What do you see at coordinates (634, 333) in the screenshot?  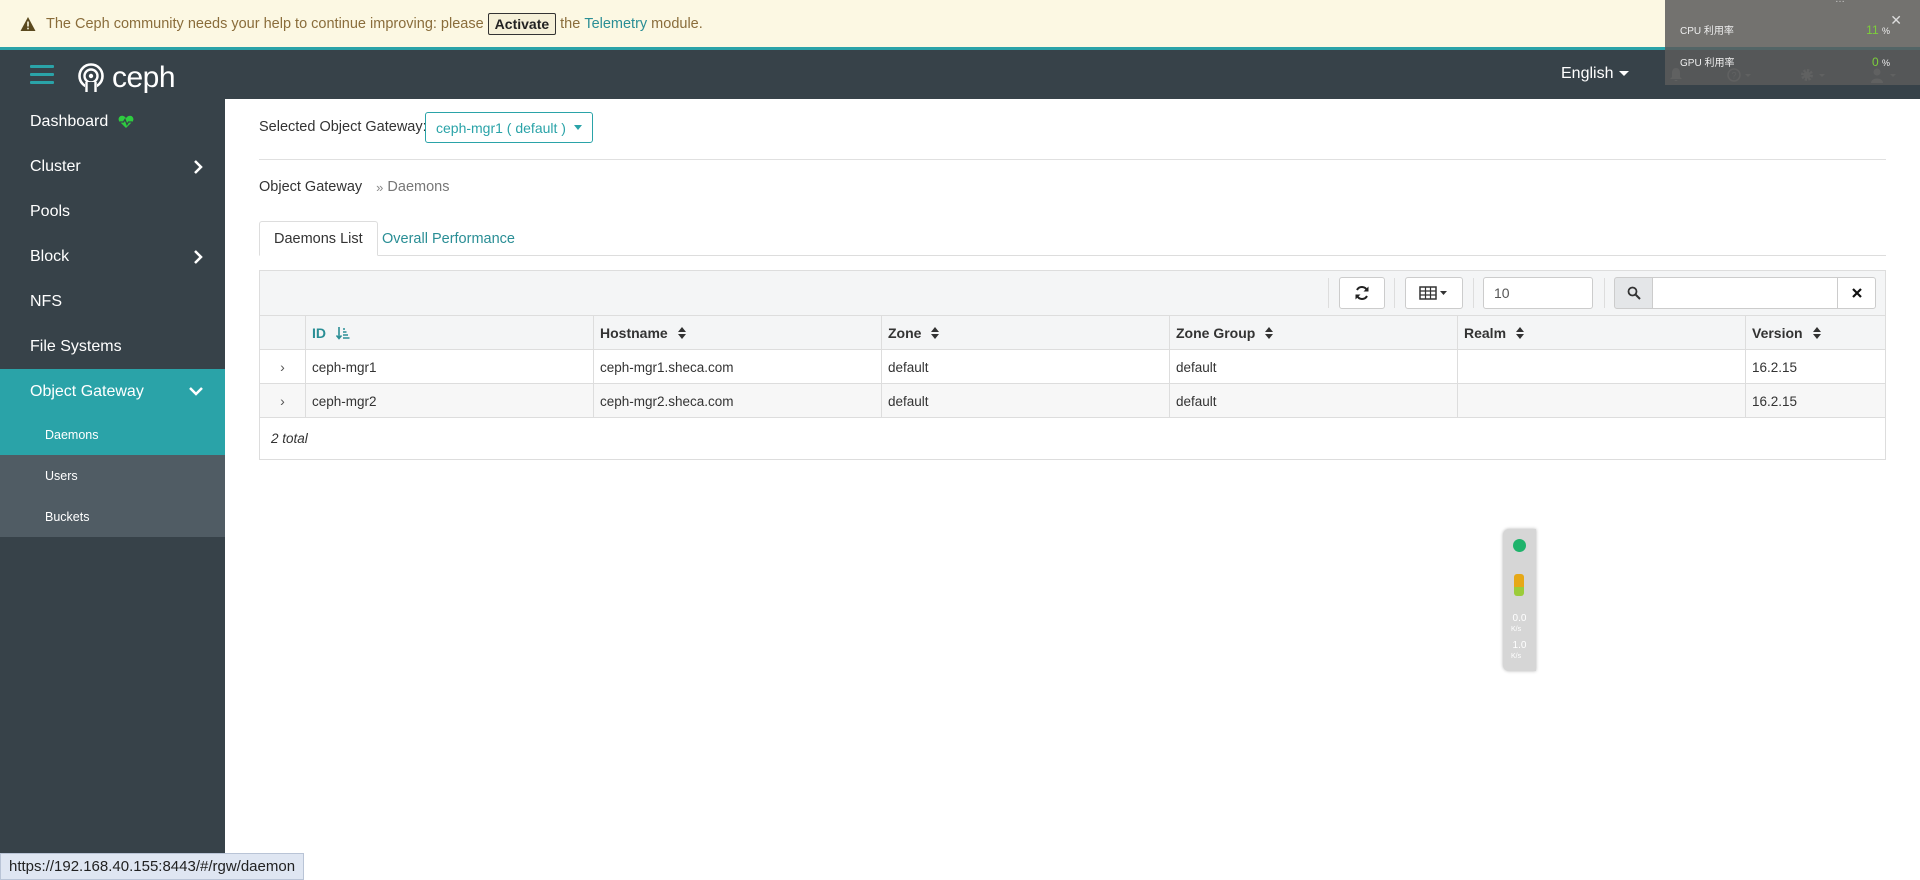 I see `column-label: Hostname` at bounding box center [634, 333].